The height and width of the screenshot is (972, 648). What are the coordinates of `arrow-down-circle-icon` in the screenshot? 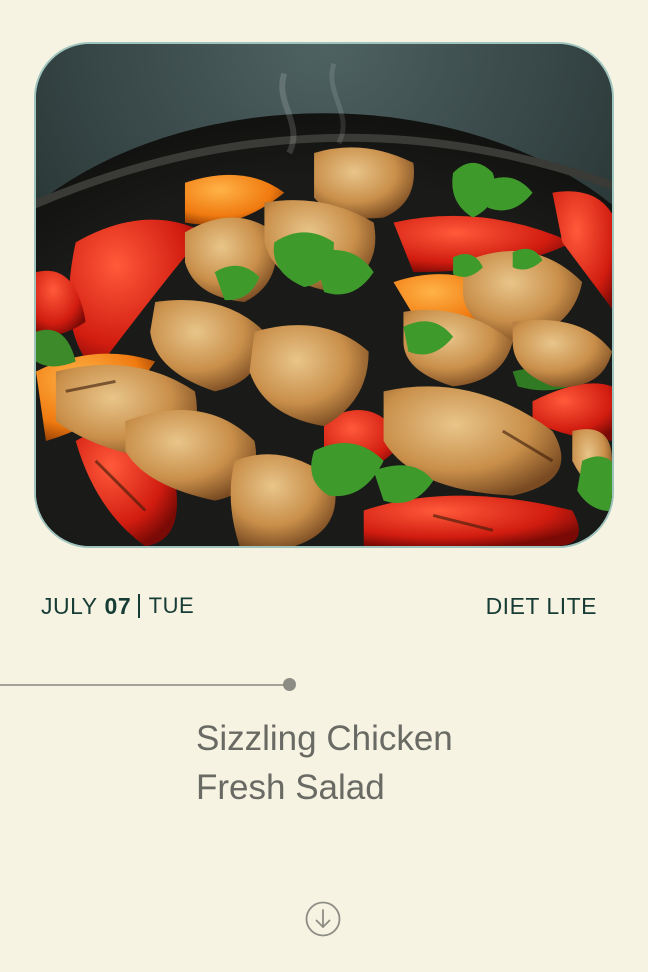 It's located at (323, 919).